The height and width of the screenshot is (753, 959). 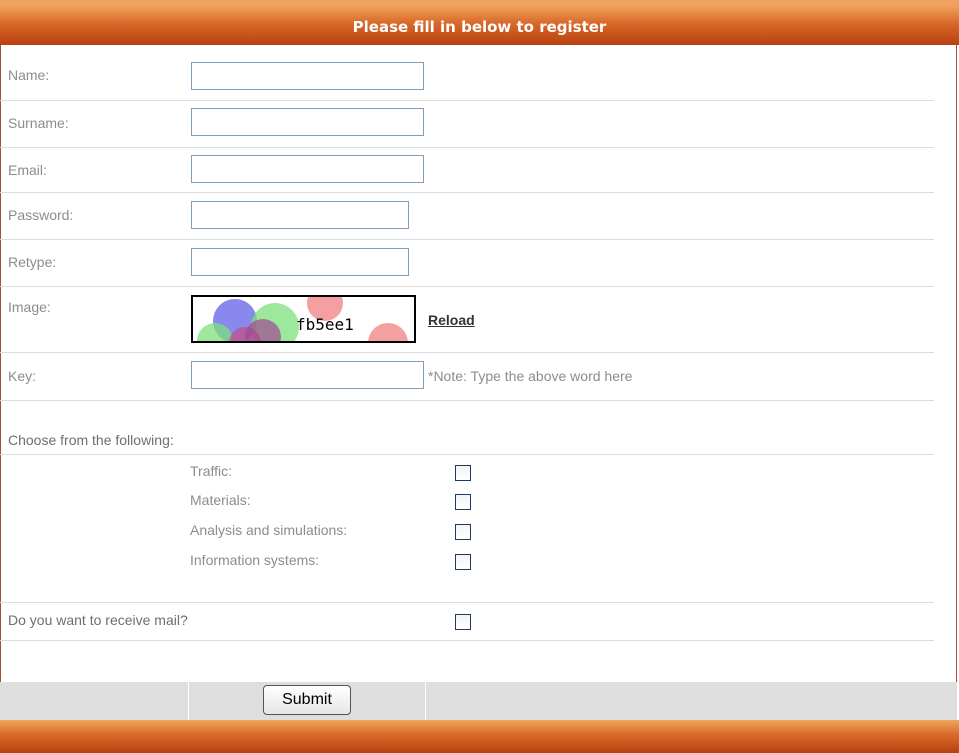 What do you see at coordinates (22, 376) in the screenshot?
I see `key-label: Key:` at bounding box center [22, 376].